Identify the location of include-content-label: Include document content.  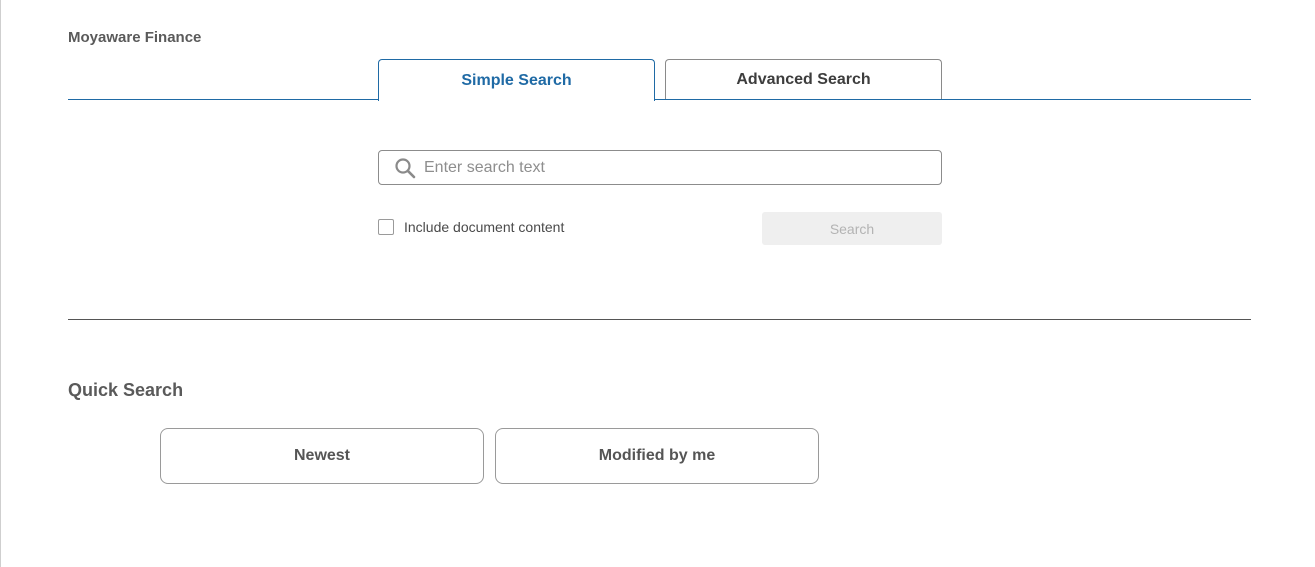
(484, 227).